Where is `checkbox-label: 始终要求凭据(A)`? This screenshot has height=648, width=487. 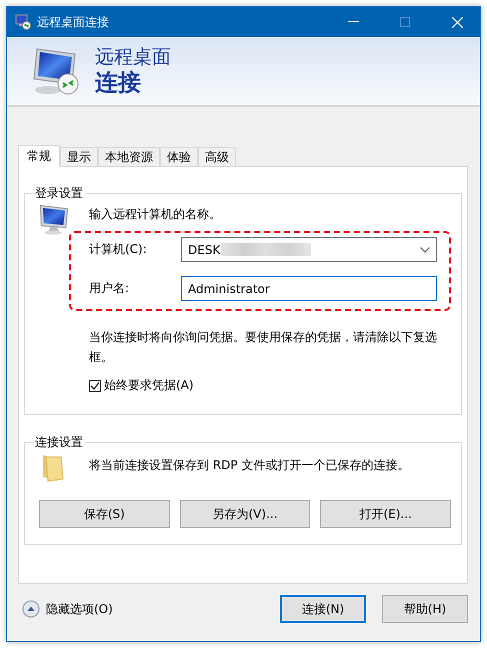
checkbox-label: 始终要求凭据(A) is located at coordinates (149, 385).